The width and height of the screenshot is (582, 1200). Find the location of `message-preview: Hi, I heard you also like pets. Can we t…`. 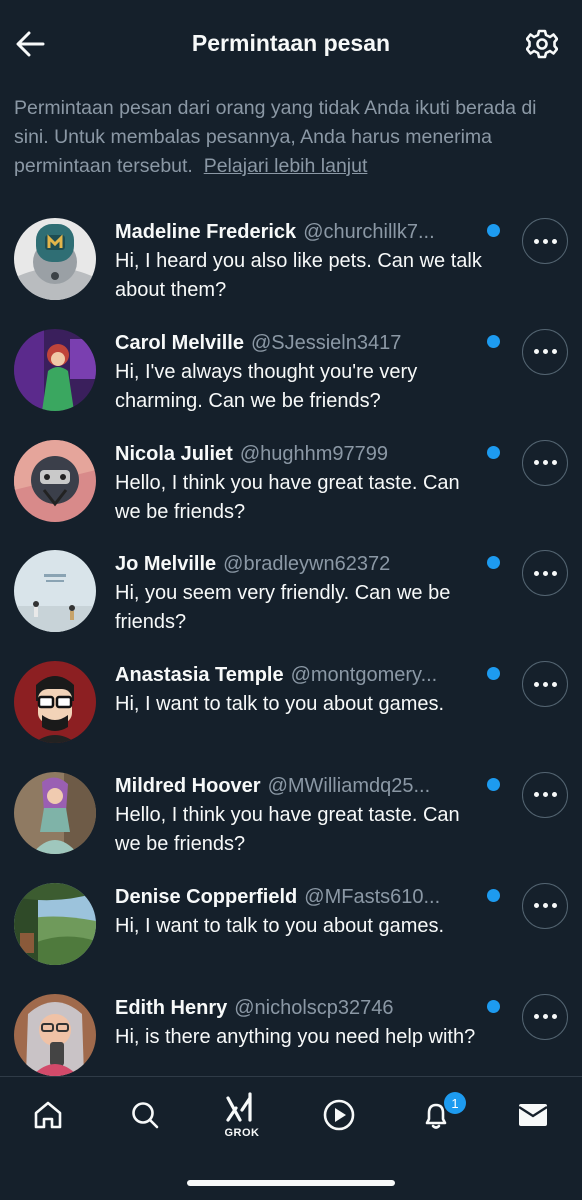

message-preview: Hi, I heard you also like pets. Can we t… is located at coordinates (298, 275).